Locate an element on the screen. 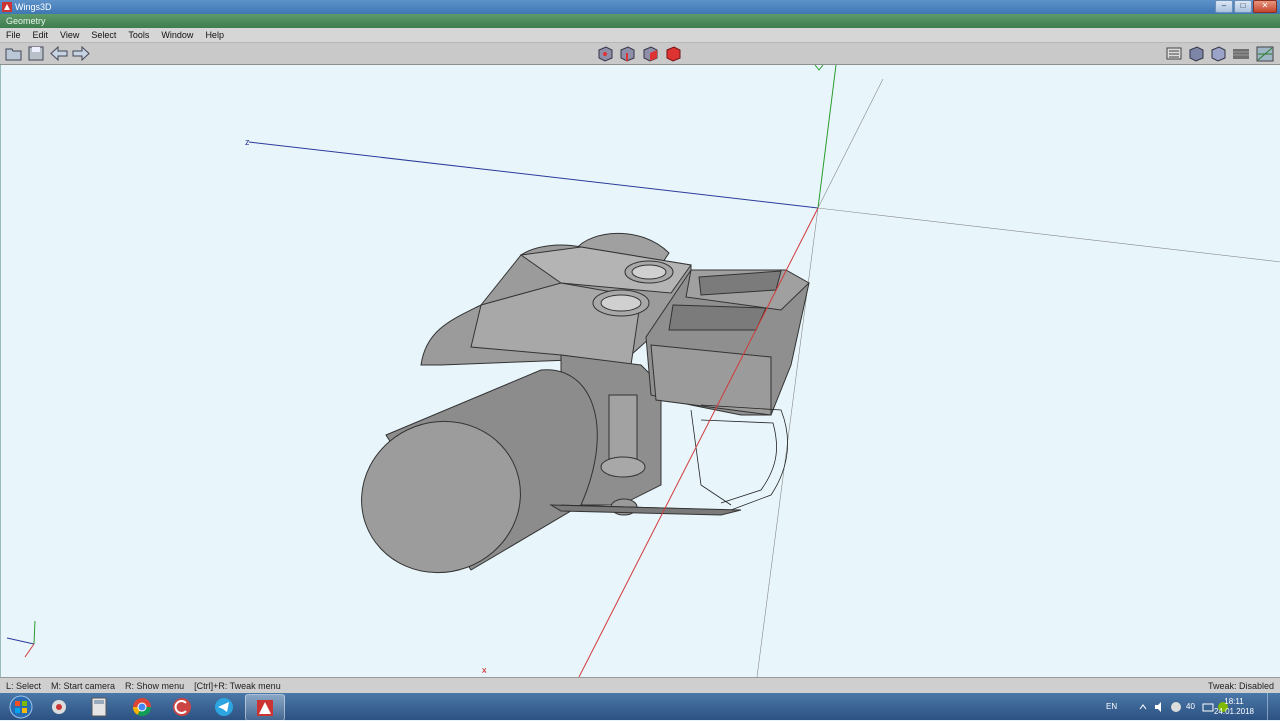 This screenshot has width=1280, height=721. body-mode-icon is located at coordinates (673, 53).